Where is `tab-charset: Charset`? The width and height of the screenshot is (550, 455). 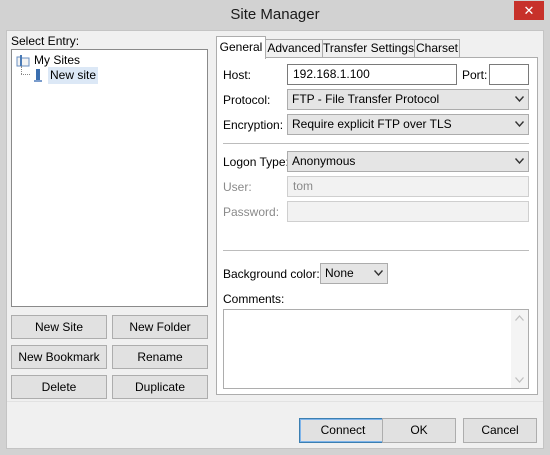
tab-charset: Charset is located at coordinates (437, 48).